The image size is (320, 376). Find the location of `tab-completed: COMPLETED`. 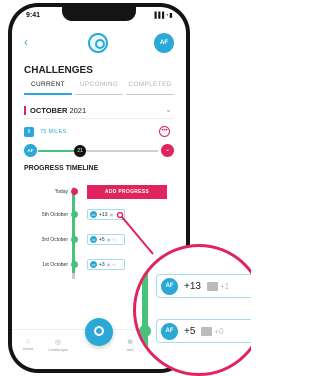

tab-completed: COMPLETED is located at coordinates (150, 88).